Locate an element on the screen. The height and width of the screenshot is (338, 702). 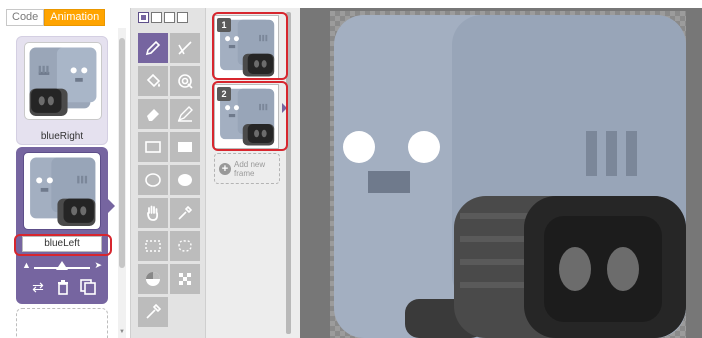
frame-number-badge: 1 is located at coordinates (224, 25).